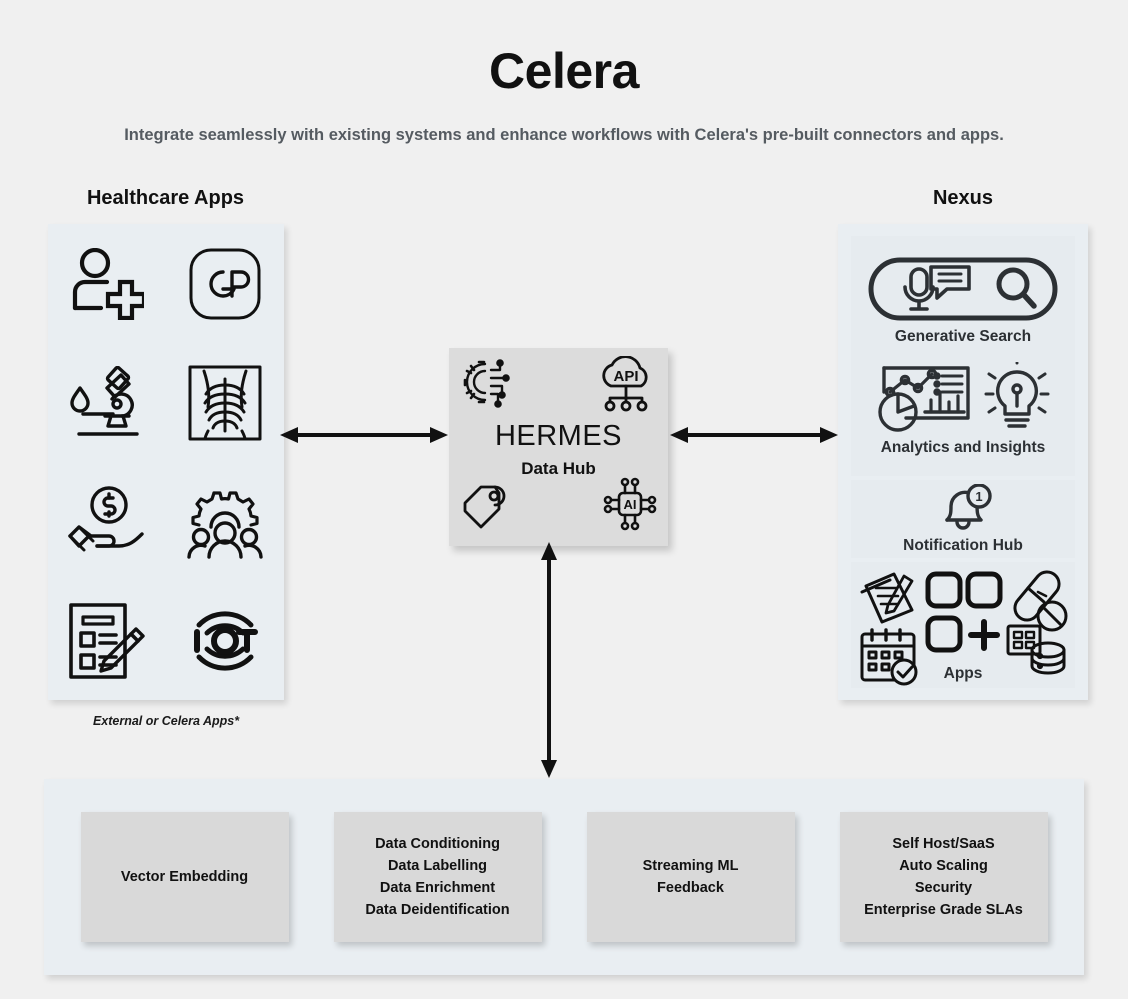 The width and height of the screenshot is (1128, 999). I want to click on mic-speech-search-bar-icon, so click(963, 291).